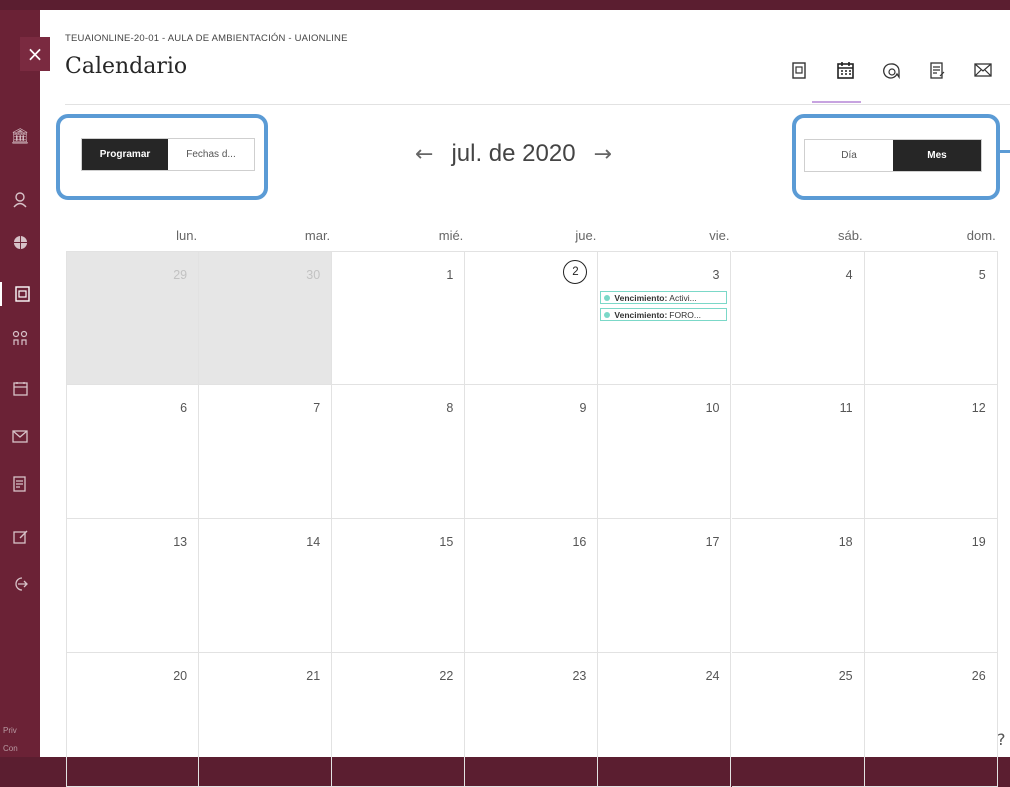  What do you see at coordinates (665, 720) in the screenshot?
I see `day-cell: 24` at bounding box center [665, 720].